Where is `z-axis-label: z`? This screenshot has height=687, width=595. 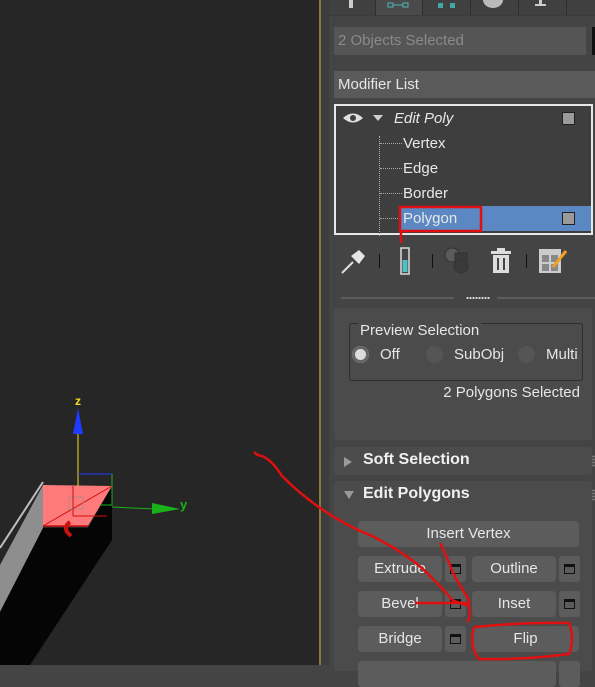 z-axis-label: z is located at coordinates (78, 401).